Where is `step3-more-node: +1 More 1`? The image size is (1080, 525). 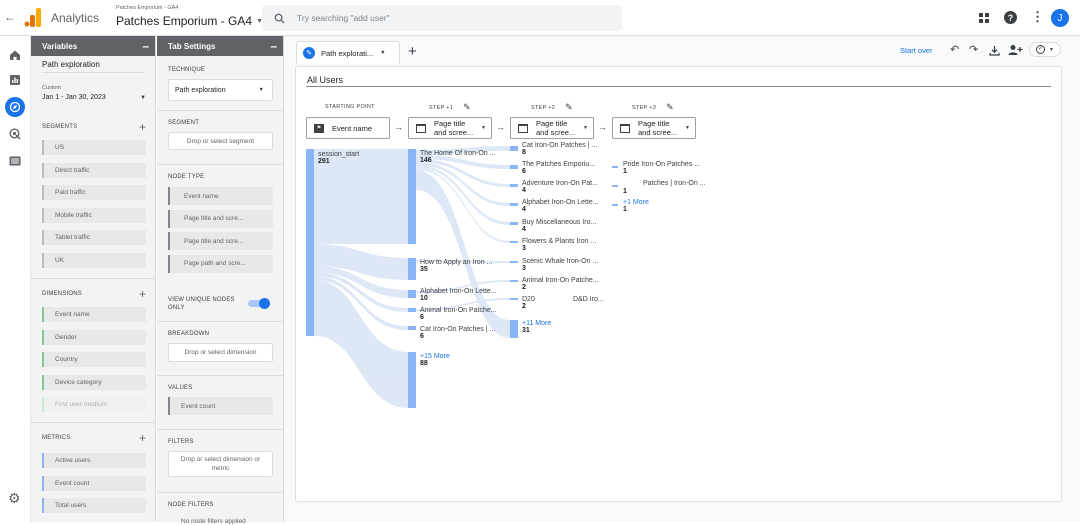 step3-more-node: +1 More 1 is located at coordinates (636, 206).